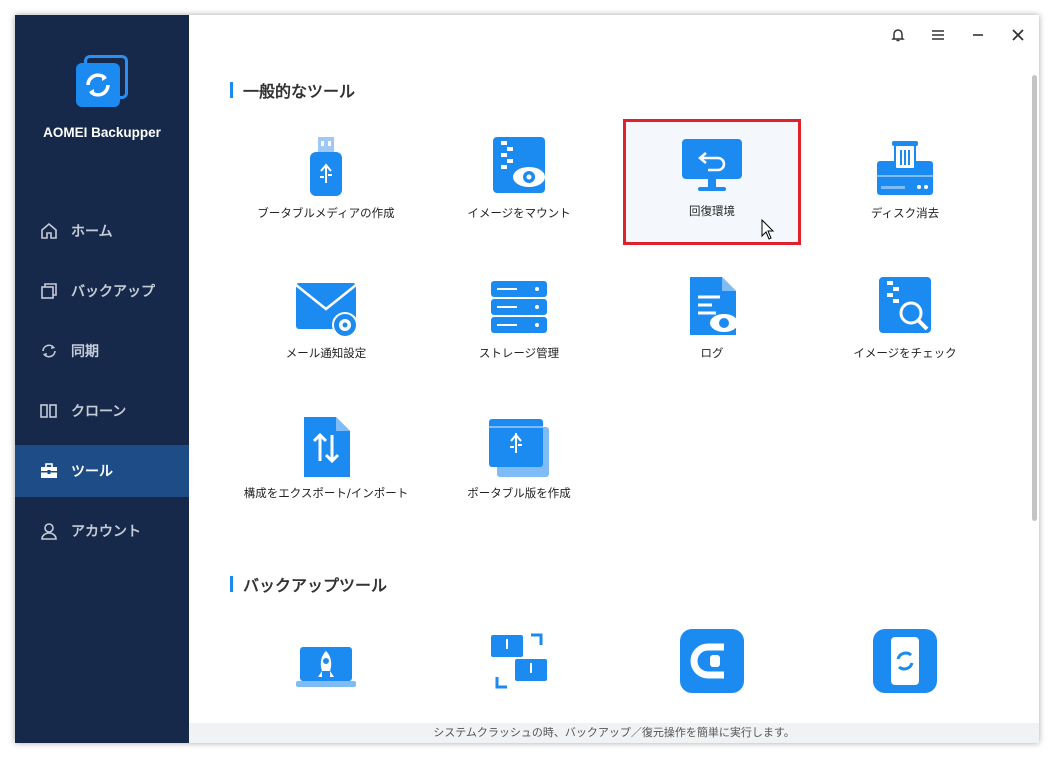  I want to click on bell-icon, so click(898, 35).